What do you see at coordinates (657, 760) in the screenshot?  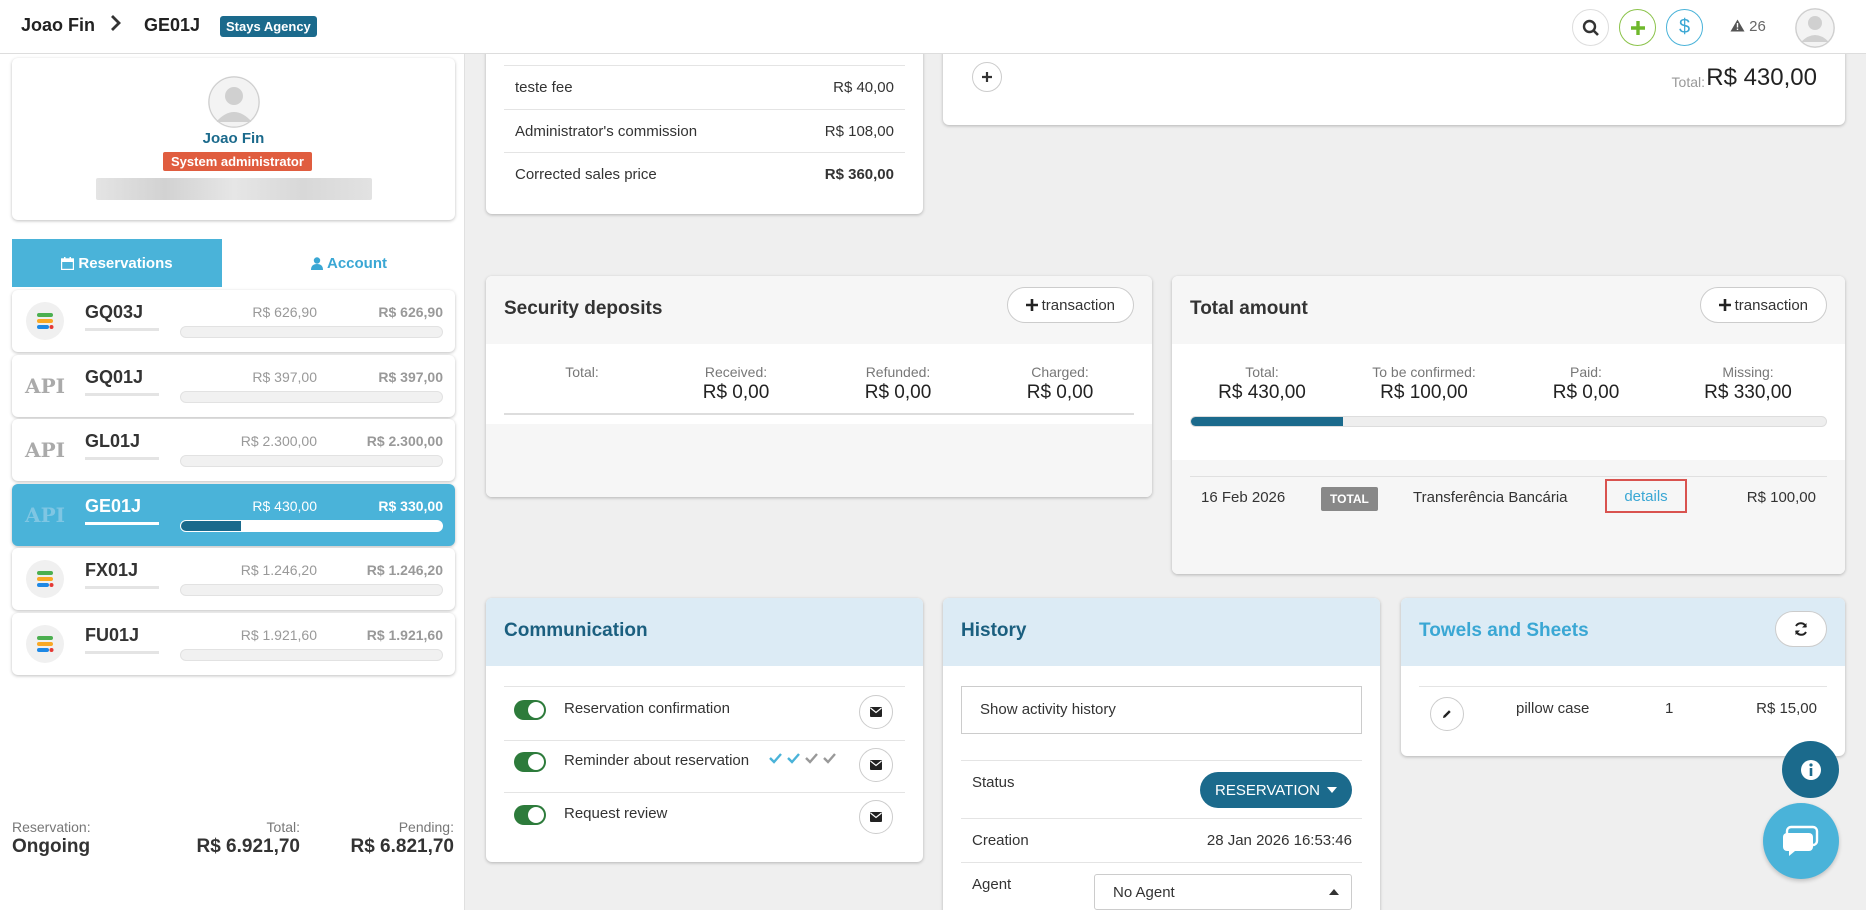 I see `comm-item-label: Reminder about reservation` at bounding box center [657, 760].